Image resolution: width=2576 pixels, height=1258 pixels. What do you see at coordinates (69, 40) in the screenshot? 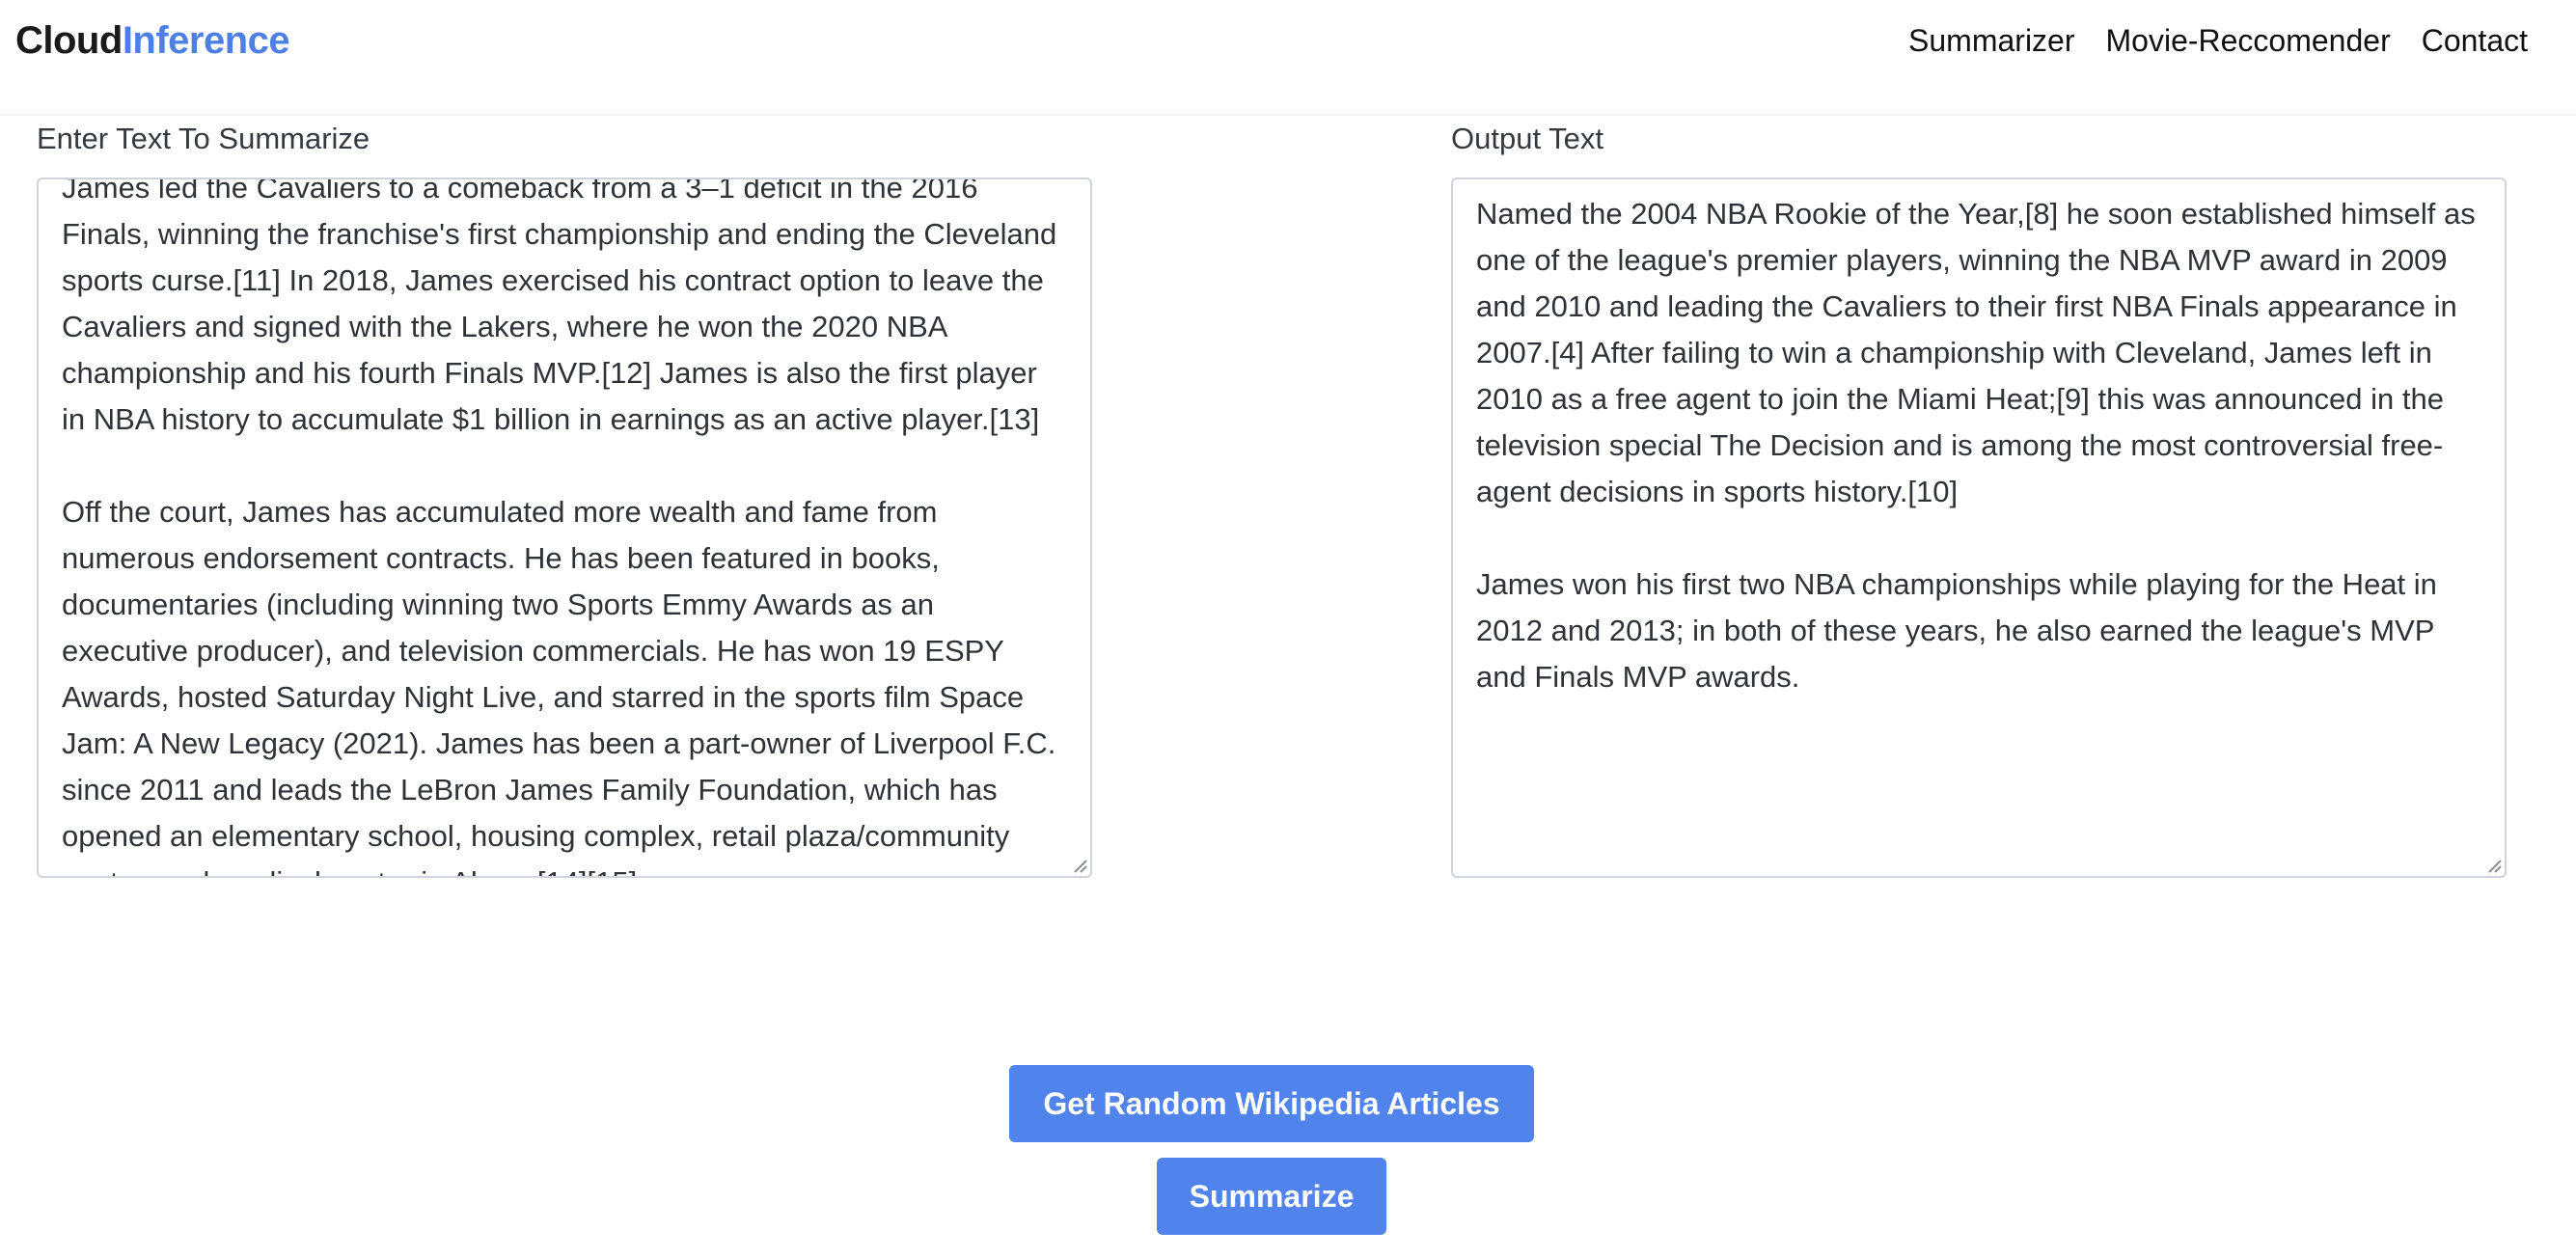
I see `brand-part-cloud: Cloud` at bounding box center [69, 40].